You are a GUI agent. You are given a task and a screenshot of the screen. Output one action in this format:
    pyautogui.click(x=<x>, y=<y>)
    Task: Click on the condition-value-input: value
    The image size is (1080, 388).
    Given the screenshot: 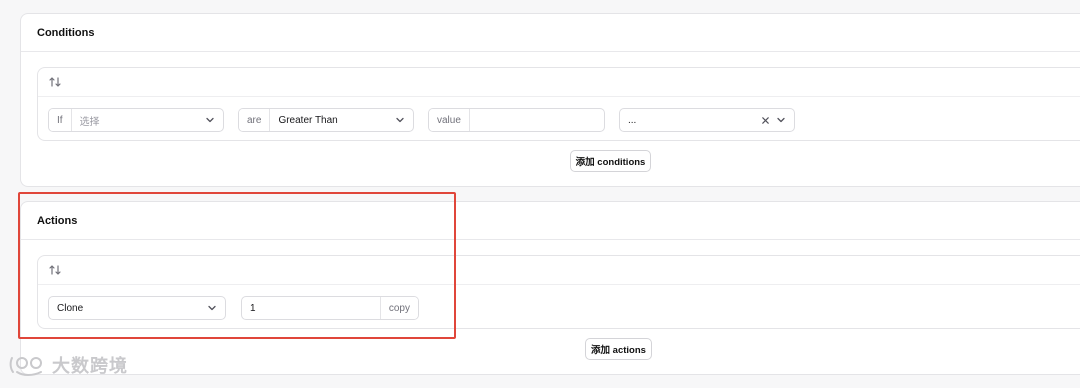 What is the action you would take?
    pyautogui.click(x=516, y=120)
    